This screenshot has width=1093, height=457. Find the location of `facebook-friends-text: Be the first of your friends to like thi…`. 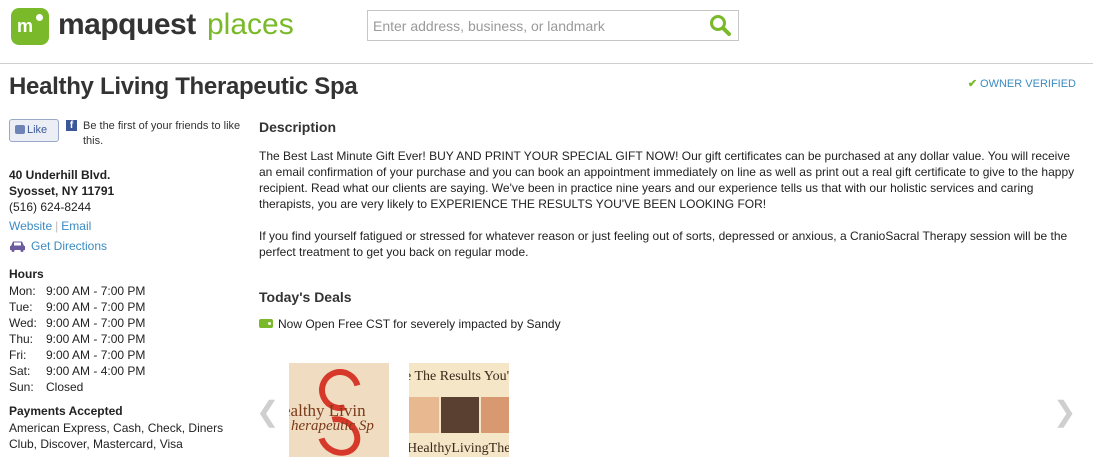

facebook-friends-text: Be the first of your friends to like thi… is located at coordinates (162, 133).